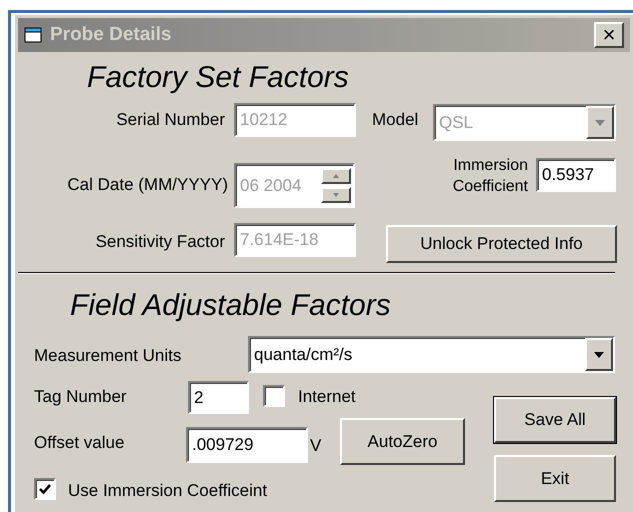 This screenshot has height=512, width=633. What do you see at coordinates (79, 443) in the screenshot?
I see `field-label: Offset value` at bounding box center [79, 443].